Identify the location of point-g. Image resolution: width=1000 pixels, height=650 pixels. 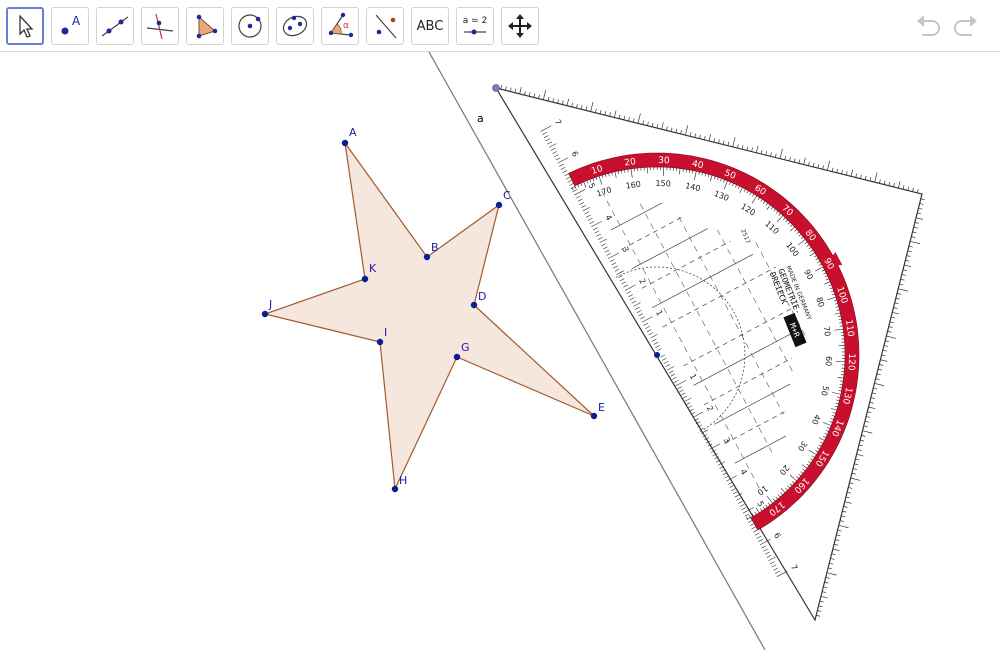
(457, 357).